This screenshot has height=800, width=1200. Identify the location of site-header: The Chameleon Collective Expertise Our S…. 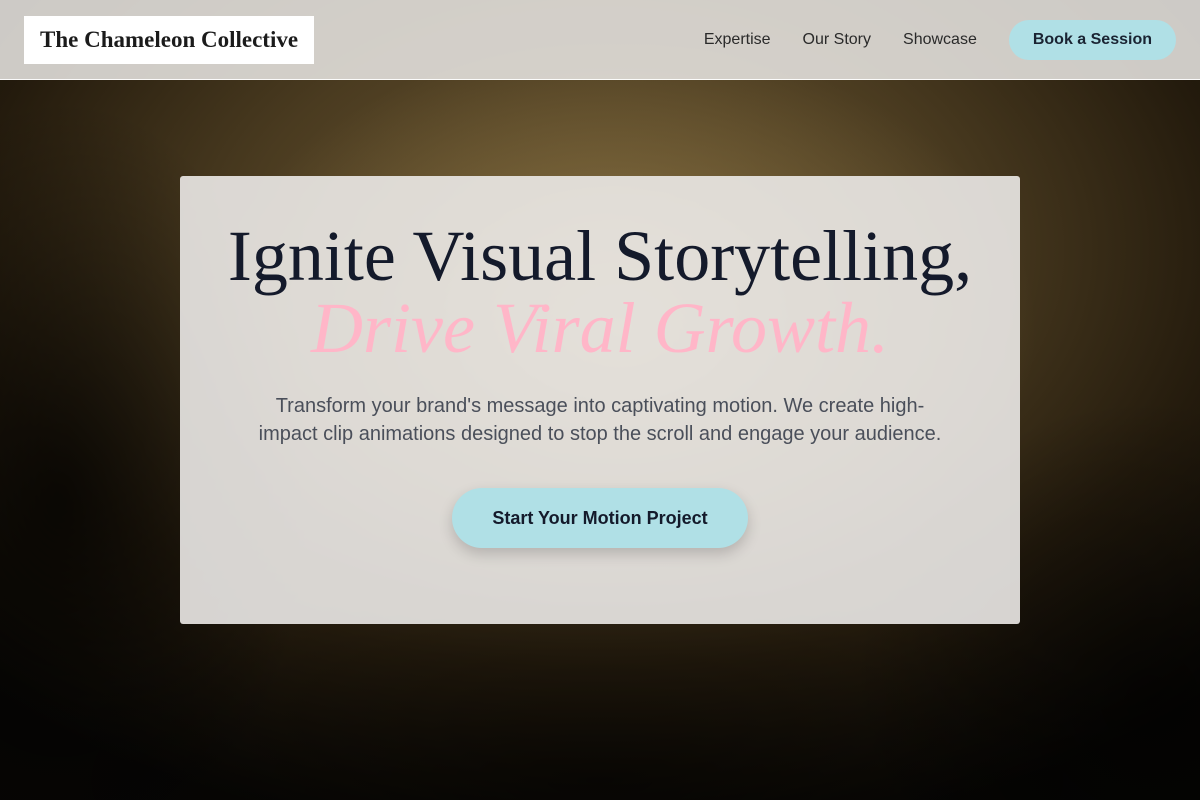
(600, 40).